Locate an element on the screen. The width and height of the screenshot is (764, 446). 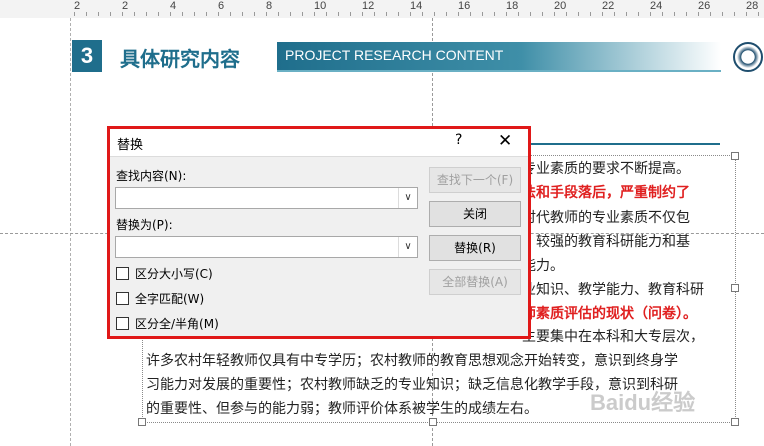
banner-text: PROJECT RESEARCH CONTENT is located at coordinates (394, 55).